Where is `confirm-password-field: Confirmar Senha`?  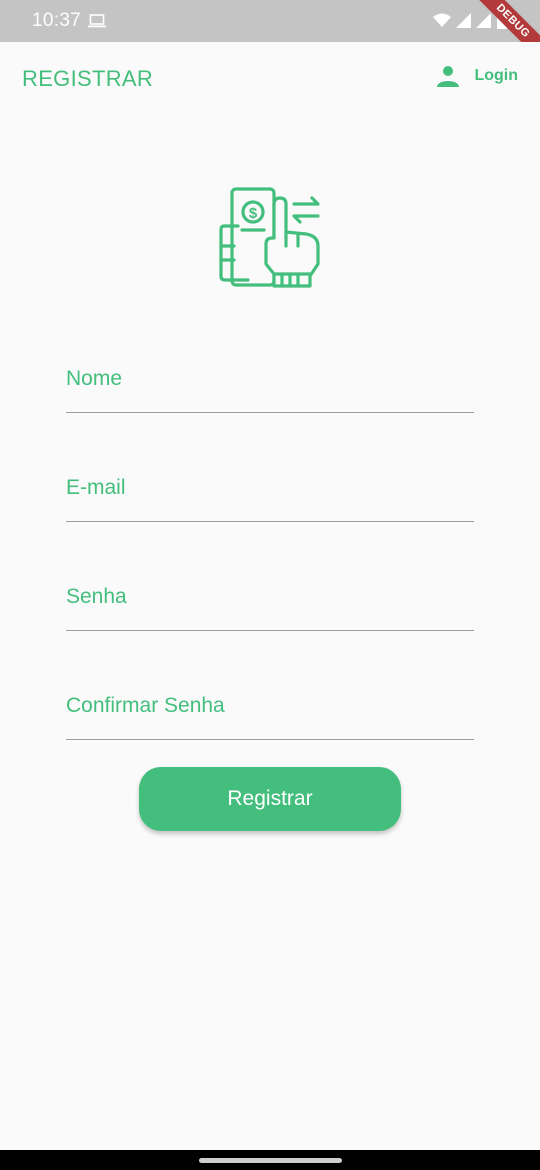
confirm-password-field: Confirmar Senha is located at coordinates (270, 710).